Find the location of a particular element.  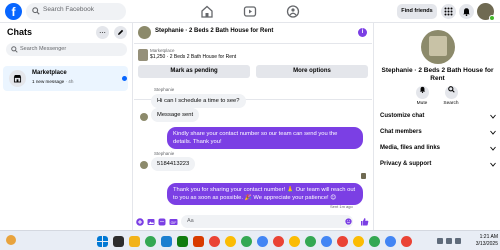

conversation-info-button: i is located at coordinates (362, 32).